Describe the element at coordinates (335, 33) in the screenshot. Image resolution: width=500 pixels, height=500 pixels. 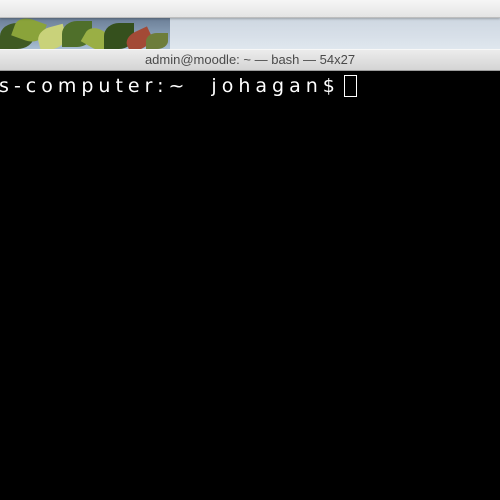
I see `wallpaper-sky` at that location.